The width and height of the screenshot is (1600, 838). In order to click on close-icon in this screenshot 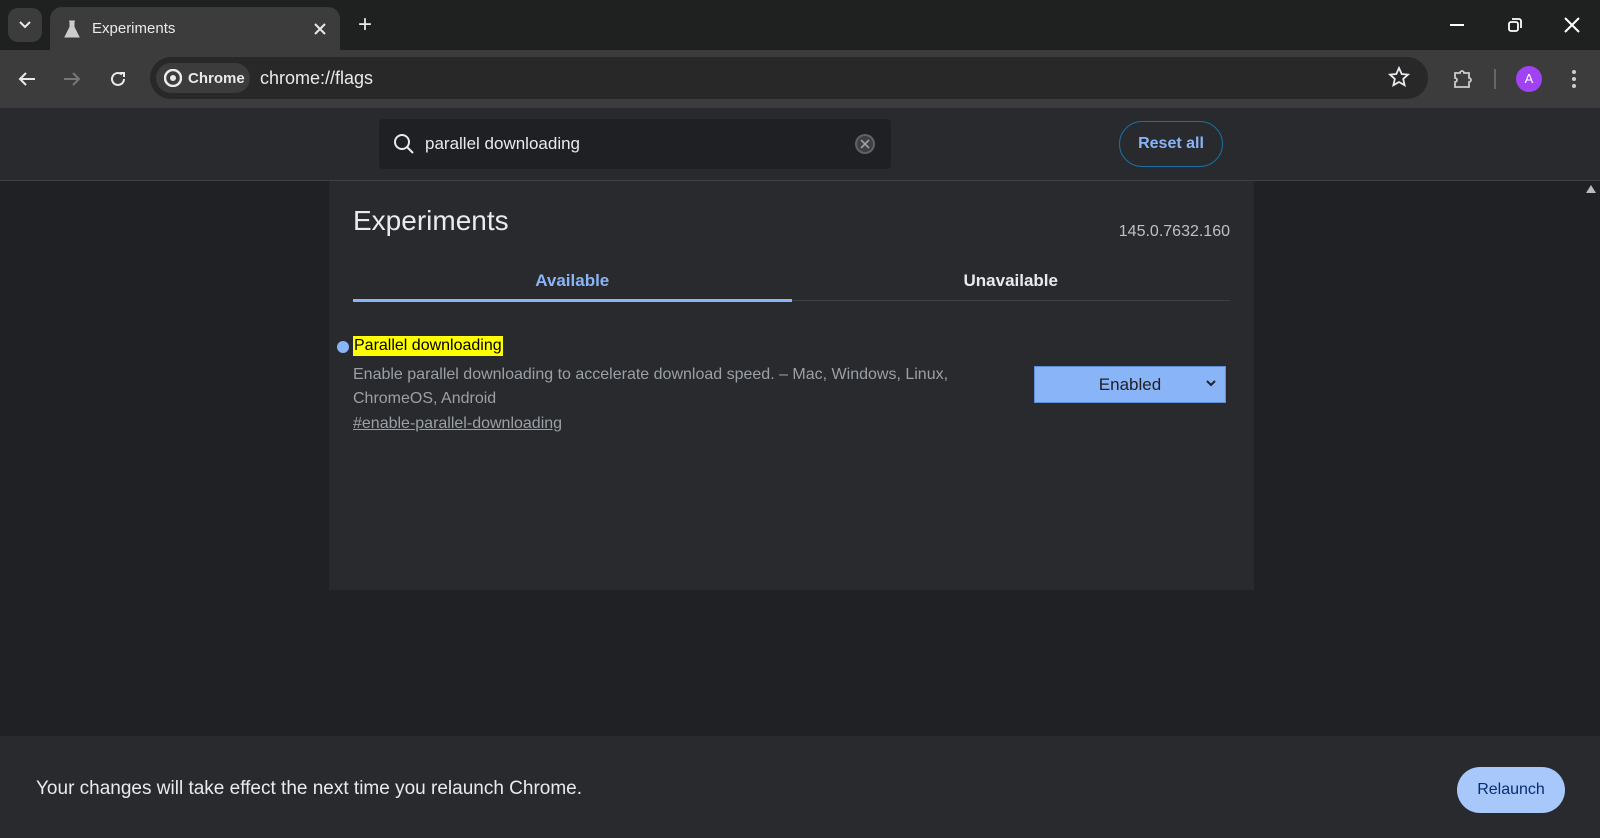, I will do `click(1572, 25)`.